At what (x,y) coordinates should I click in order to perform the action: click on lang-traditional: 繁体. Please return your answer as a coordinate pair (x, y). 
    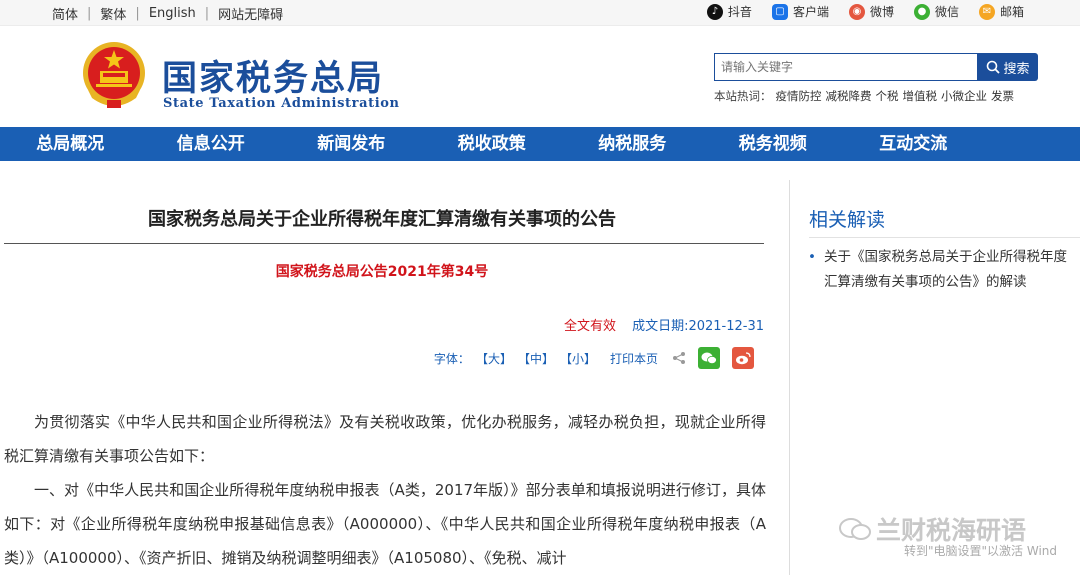
    Looking at the image, I should click on (113, 13).